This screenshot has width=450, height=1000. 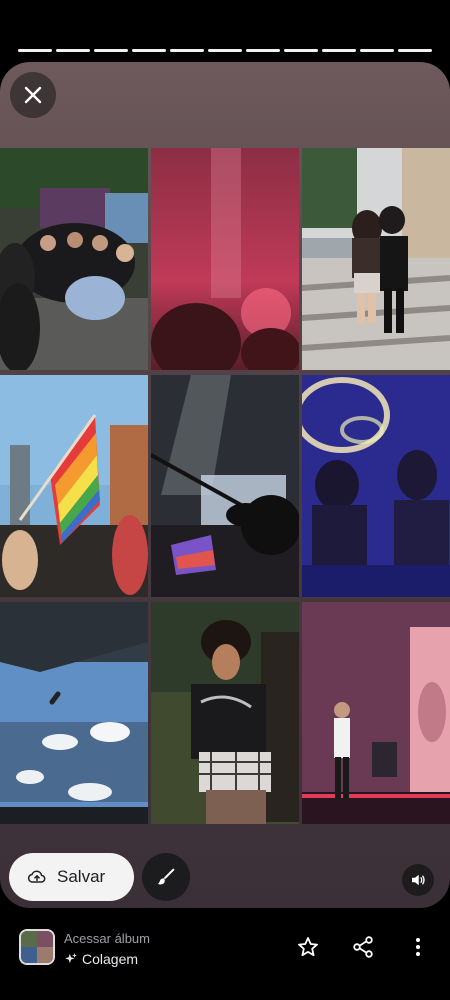 What do you see at coordinates (107, 938) in the screenshot?
I see `access-album-label: Acessar álbum` at bounding box center [107, 938].